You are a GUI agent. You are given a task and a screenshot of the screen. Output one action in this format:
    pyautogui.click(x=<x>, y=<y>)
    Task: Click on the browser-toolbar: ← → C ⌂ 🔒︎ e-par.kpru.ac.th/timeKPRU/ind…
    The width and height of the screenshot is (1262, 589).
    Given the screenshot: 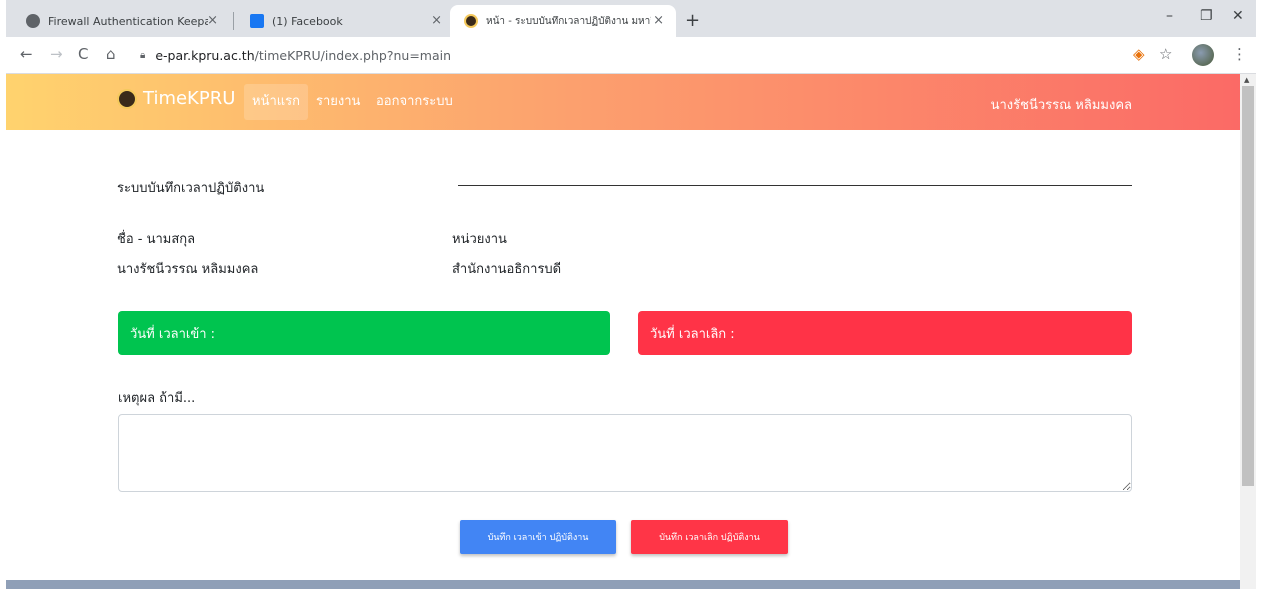 What is the action you would take?
    pyautogui.click(x=631, y=55)
    